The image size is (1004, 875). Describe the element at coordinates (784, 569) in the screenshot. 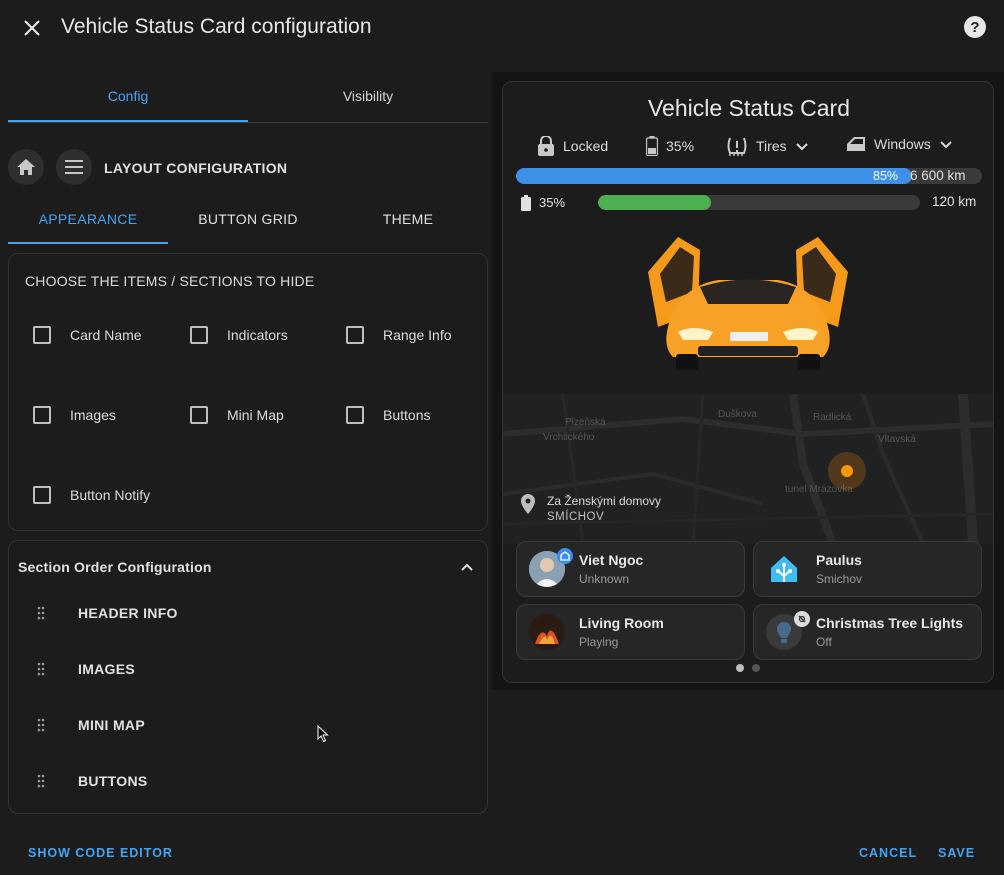

I see `home-assistant-icon` at that location.